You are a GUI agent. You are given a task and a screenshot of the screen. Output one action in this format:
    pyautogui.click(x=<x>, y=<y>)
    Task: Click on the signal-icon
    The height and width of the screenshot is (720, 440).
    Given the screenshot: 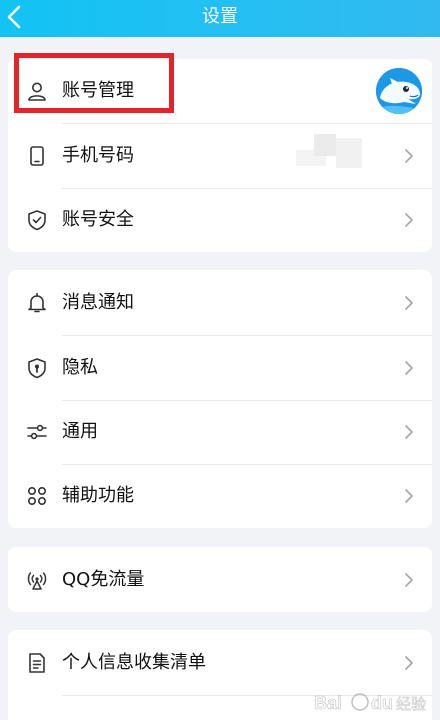 What is the action you would take?
    pyautogui.click(x=37, y=581)
    